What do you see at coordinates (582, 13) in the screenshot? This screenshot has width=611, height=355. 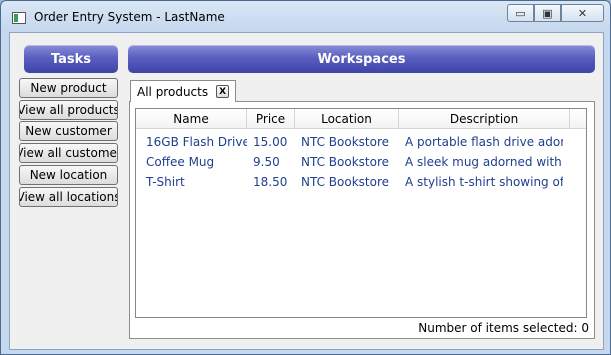 I see `close-button: ✕` at bounding box center [582, 13].